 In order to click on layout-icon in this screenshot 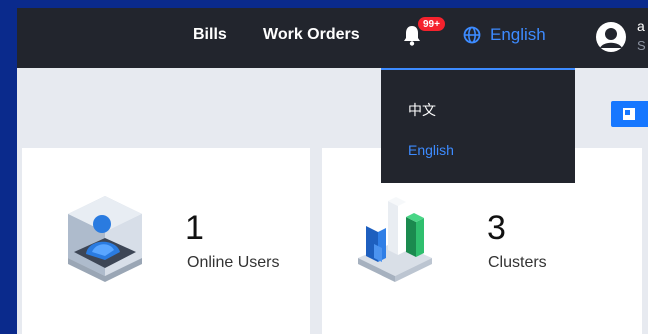, I will do `click(629, 114)`.